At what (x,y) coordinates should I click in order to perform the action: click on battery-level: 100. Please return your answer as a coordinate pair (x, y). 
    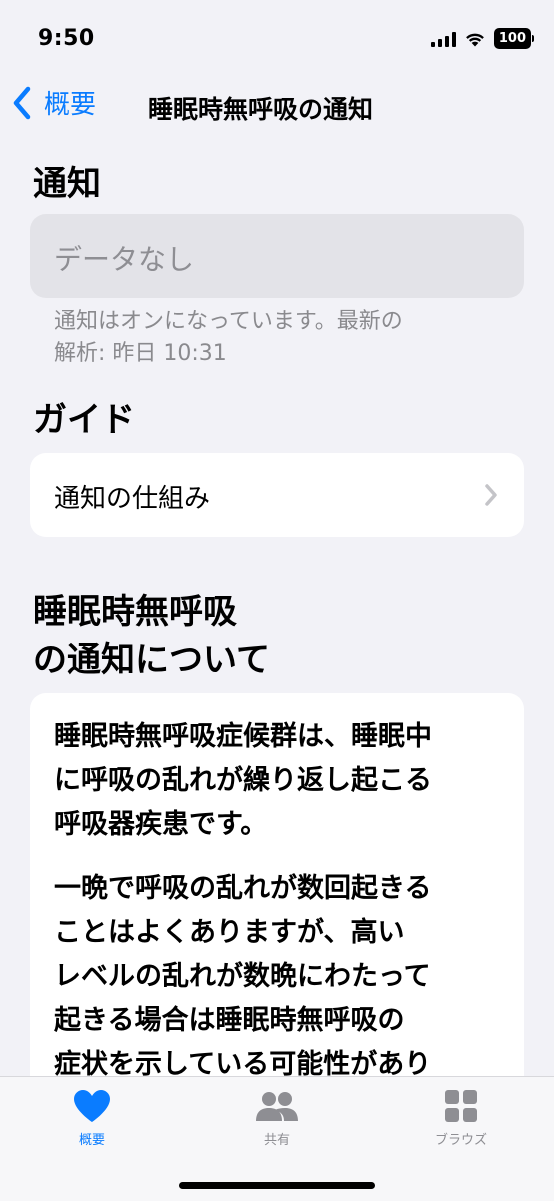
    Looking at the image, I should click on (512, 38).